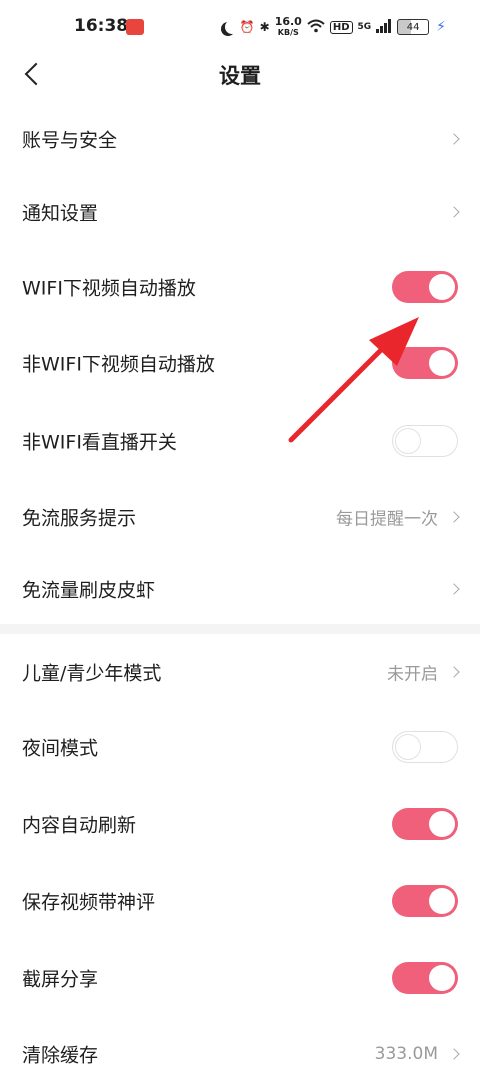  Describe the element at coordinates (288, 32) in the screenshot. I see `net-speed-unit: KB/S` at that location.